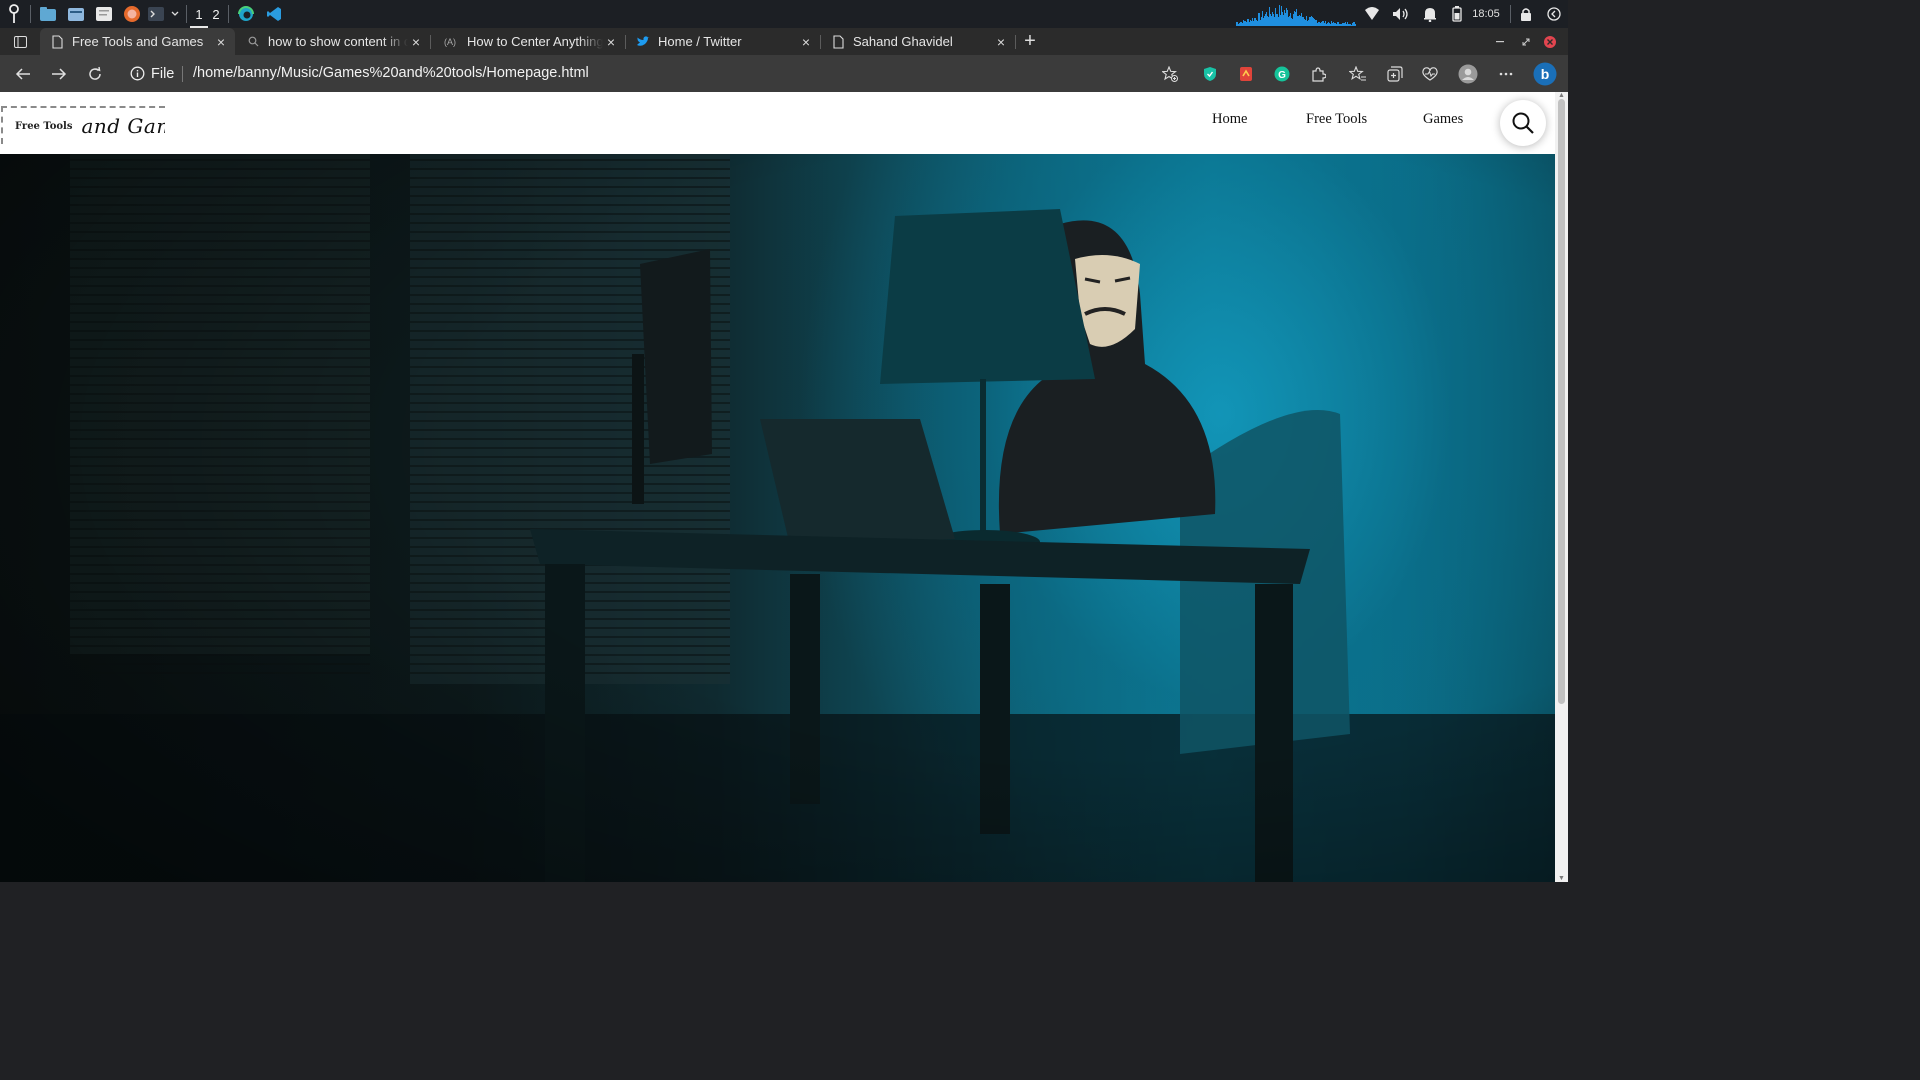 Image resolution: width=1920 pixels, height=1080 pixels. What do you see at coordinates (903, 41) in the screenshot?
I see `tab-title: Sahand Ghavidel` at bounding box center [903, 41].